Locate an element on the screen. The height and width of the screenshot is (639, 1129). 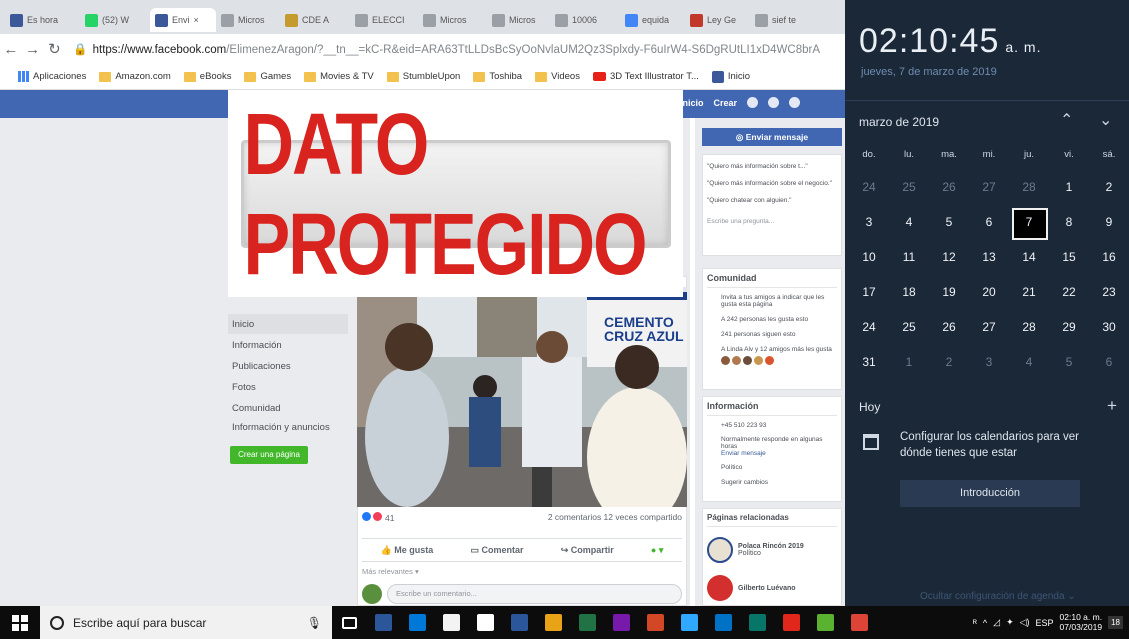
suggestion-item: "Quiero chatear con alguien." is located at coordinates (772, 200).